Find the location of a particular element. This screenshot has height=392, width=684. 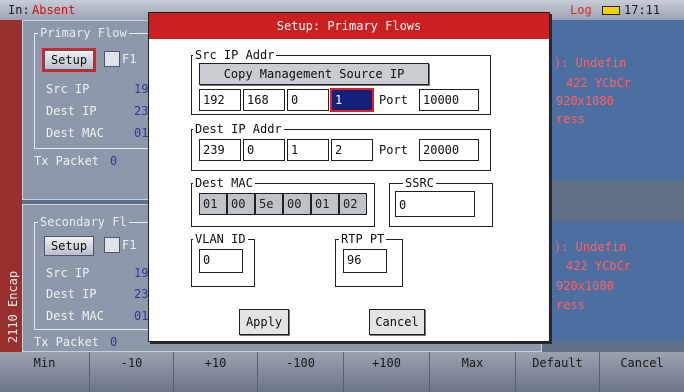

input-label: In: is located at coordinates (19, 10).